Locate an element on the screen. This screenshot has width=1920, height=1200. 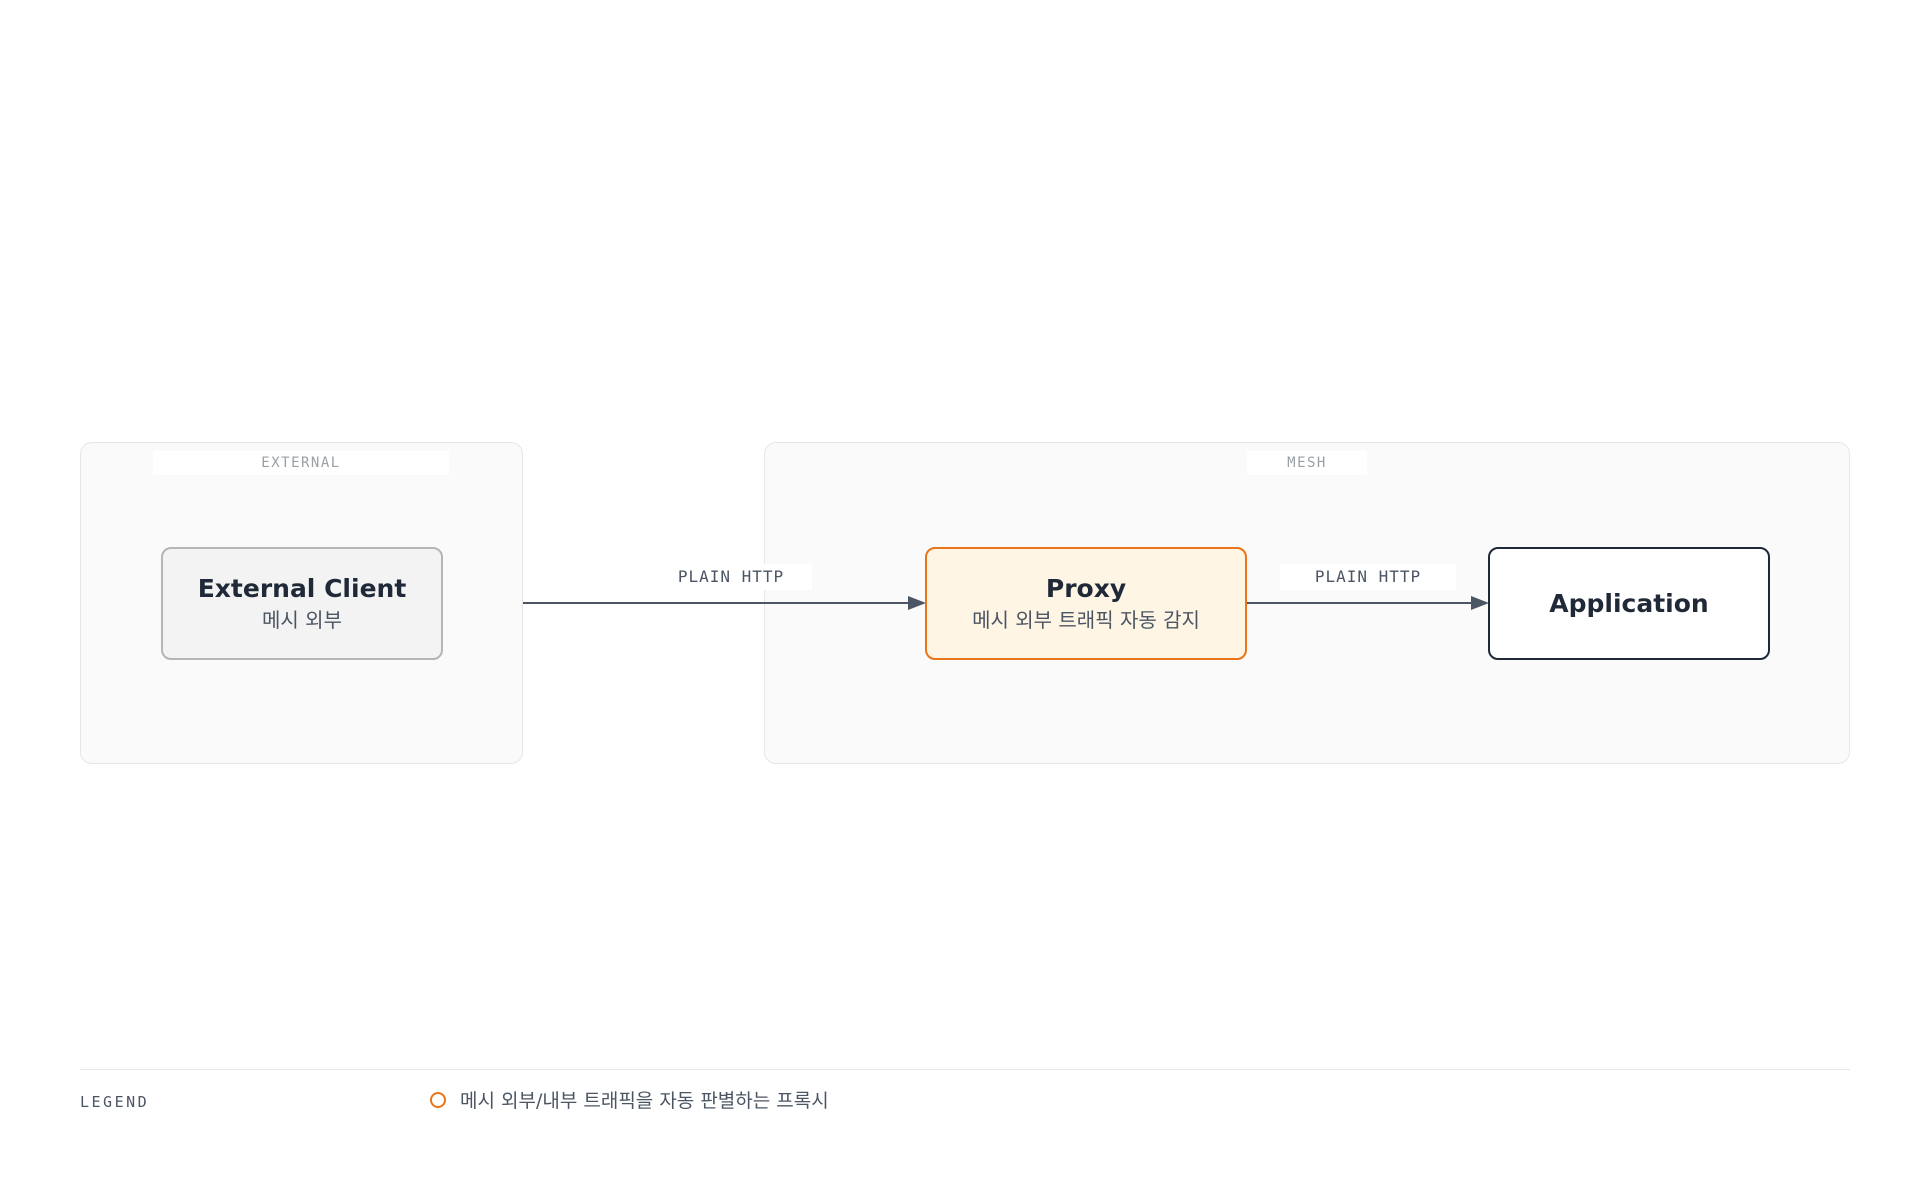
legend-divider is located at coordinates (965, 1069).